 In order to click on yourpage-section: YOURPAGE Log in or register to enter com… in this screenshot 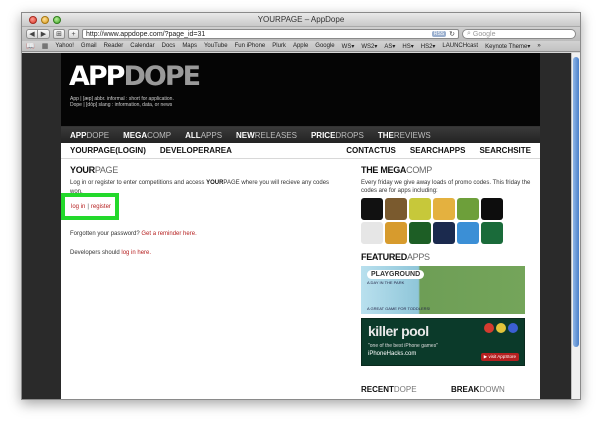, I will do `click(200, 210)`.